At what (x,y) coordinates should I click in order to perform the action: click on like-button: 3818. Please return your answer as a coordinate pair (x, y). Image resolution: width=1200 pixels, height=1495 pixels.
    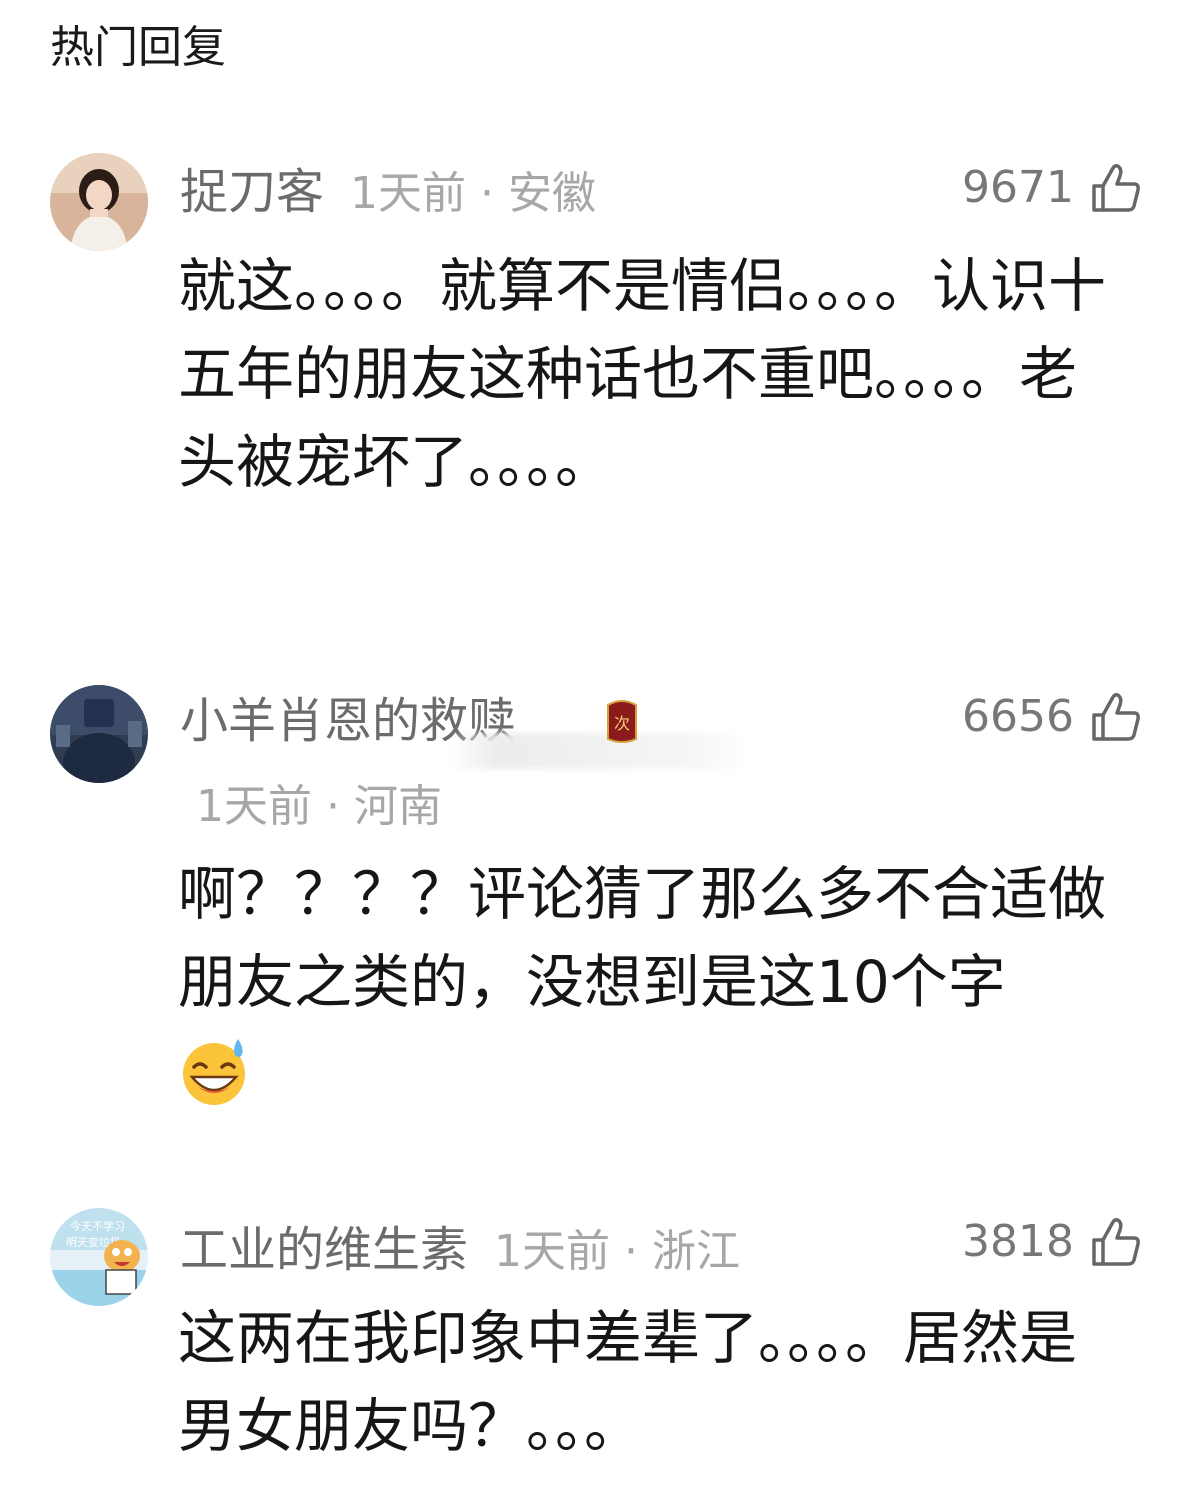
    Looking at the image, I should click on (1053, 1242).